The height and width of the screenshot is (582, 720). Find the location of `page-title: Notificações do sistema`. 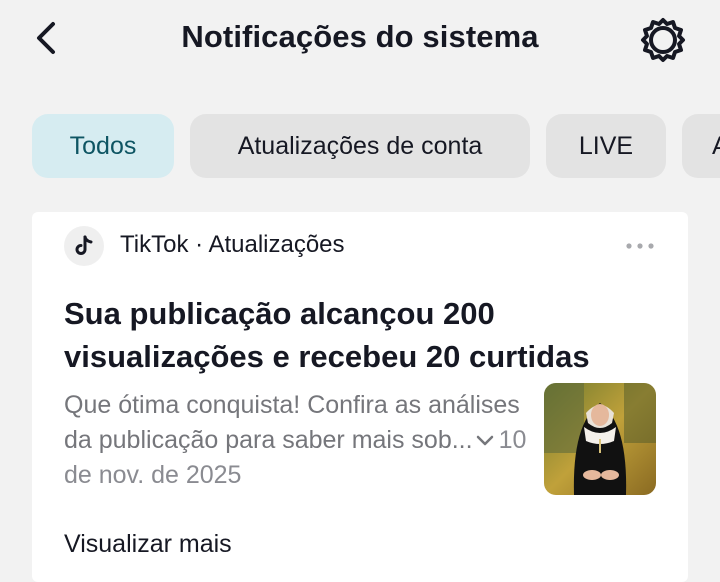

page-title: Notificações do sistema is located at coordinates (360, 36).